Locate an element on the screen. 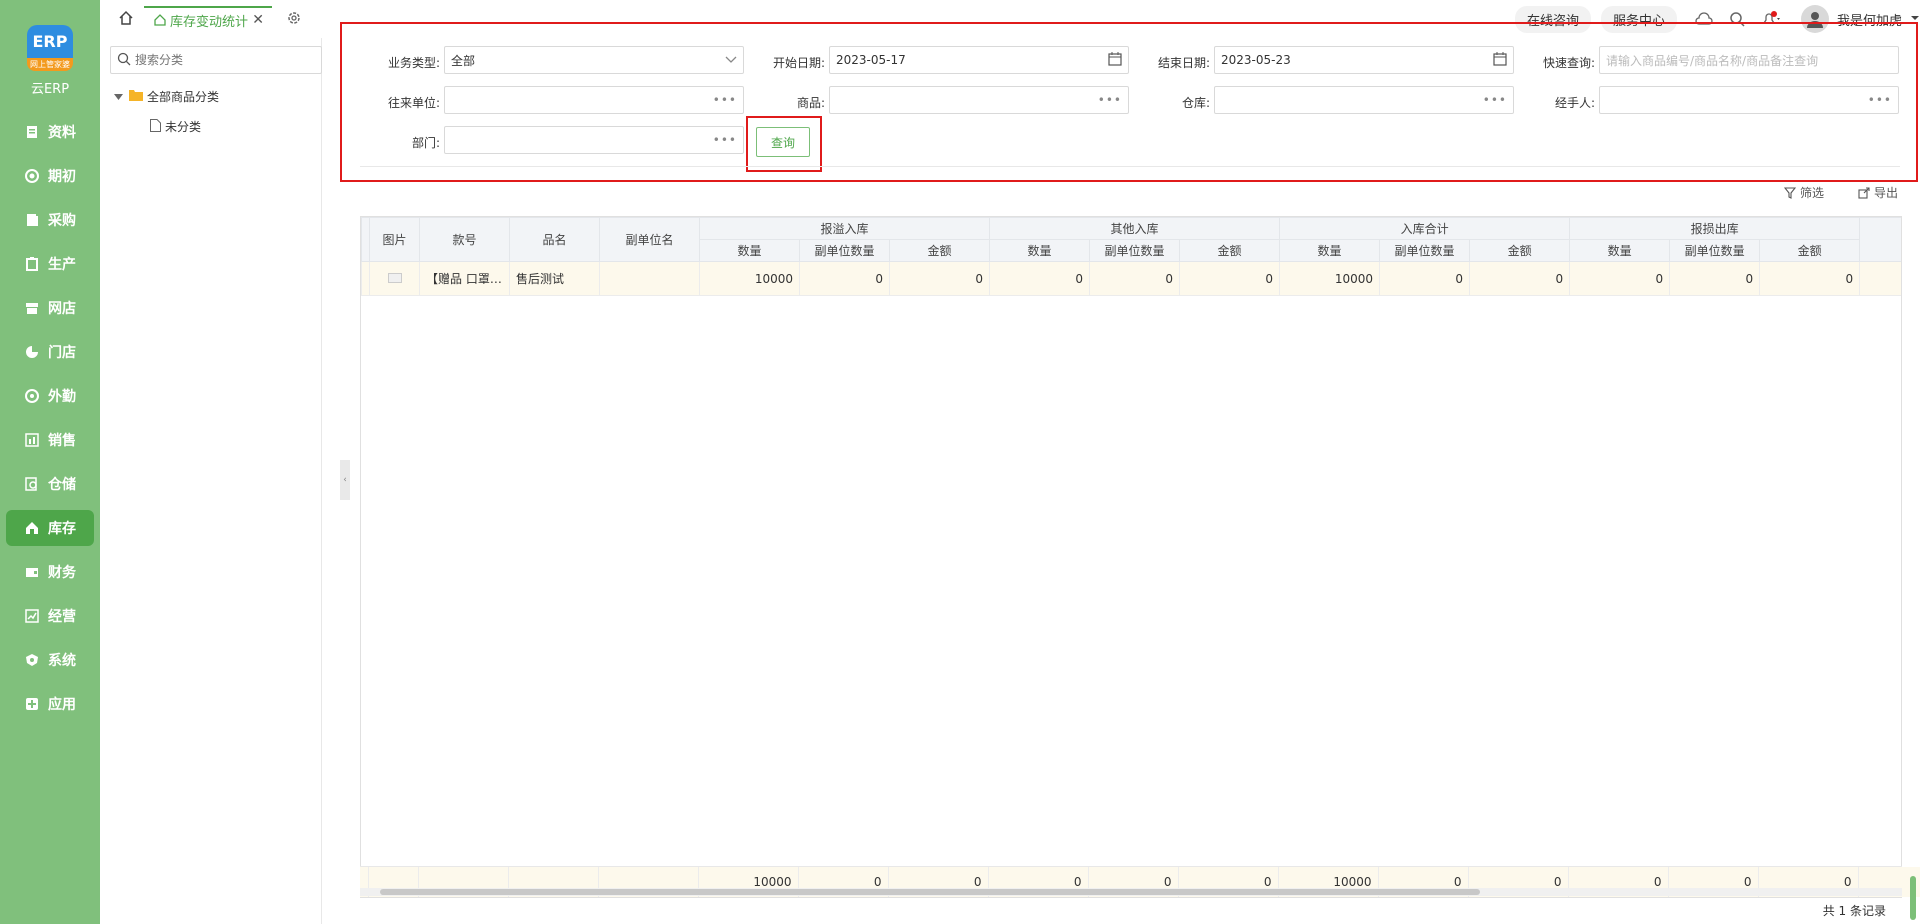  start-date-label: 开始日期: is located at coordinates (798, 63).